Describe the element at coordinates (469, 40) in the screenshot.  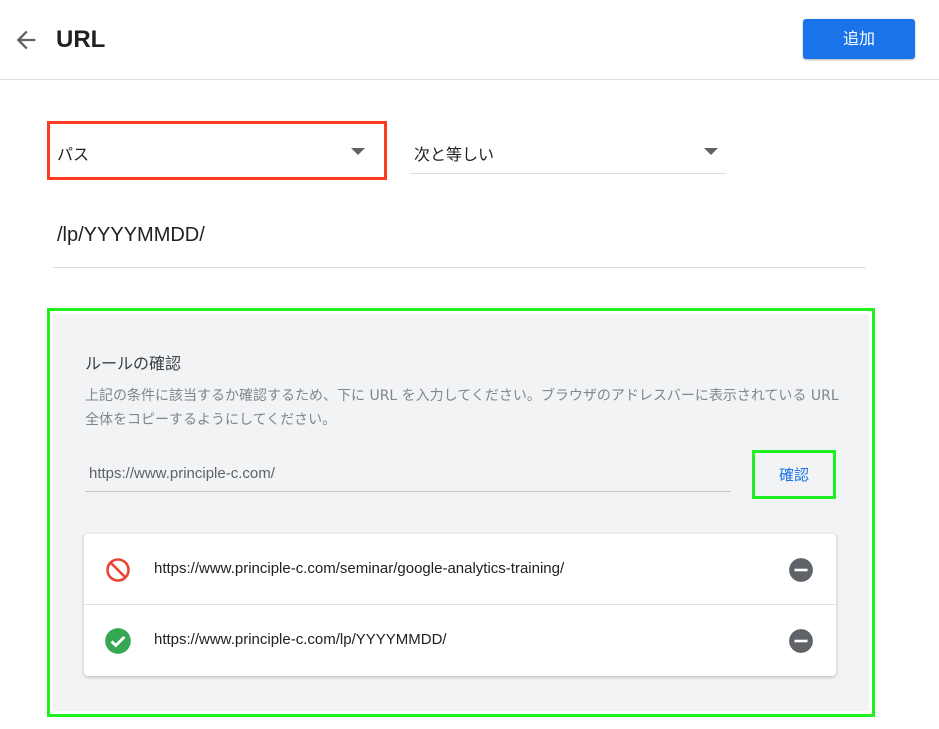
I see `app-header: URL 追加` at that location.